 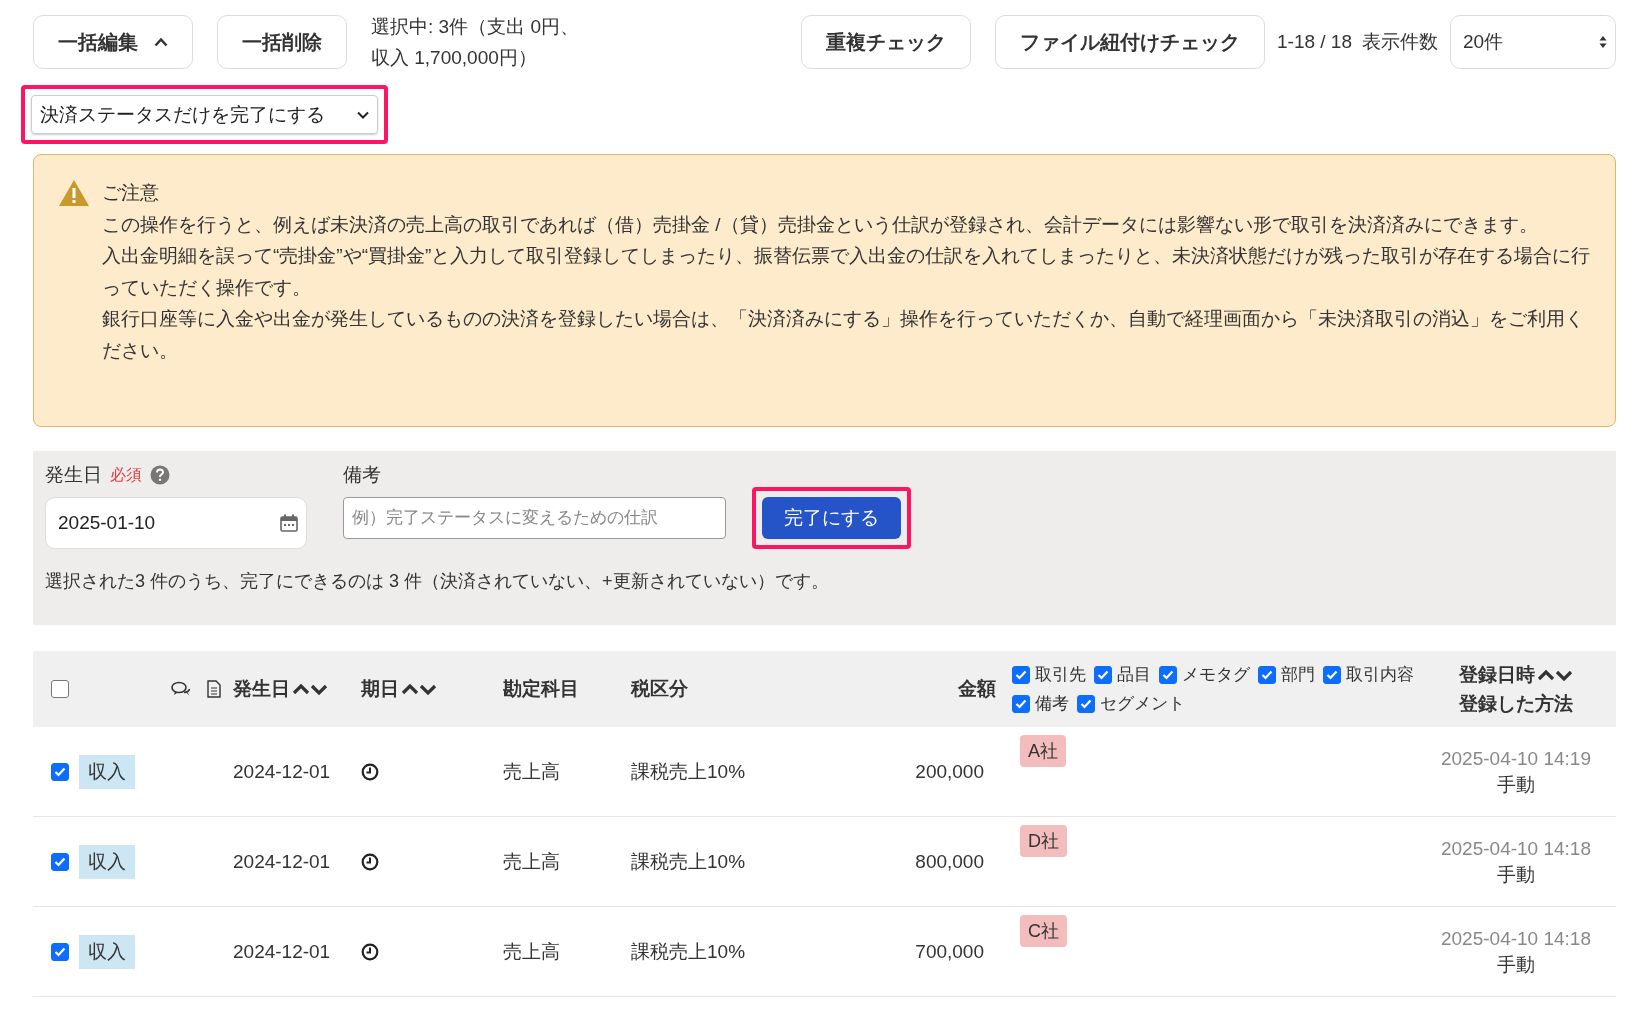 What do you see at coordinates (1516, 758) in the screenshot?
I see `table-cell-text: 2025-04-10 14:19` at bounding box center [1516, 758].